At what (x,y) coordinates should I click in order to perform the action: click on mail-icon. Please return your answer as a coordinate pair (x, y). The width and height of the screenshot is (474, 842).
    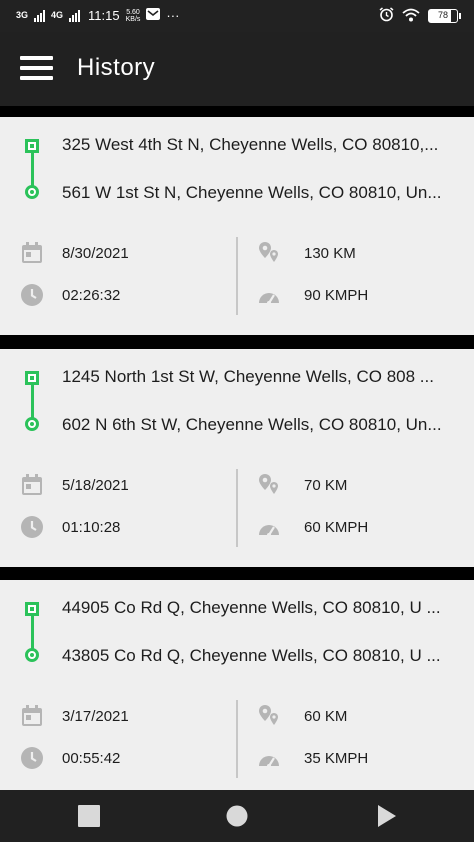
    Looking at the image, I should click on (153, 15).